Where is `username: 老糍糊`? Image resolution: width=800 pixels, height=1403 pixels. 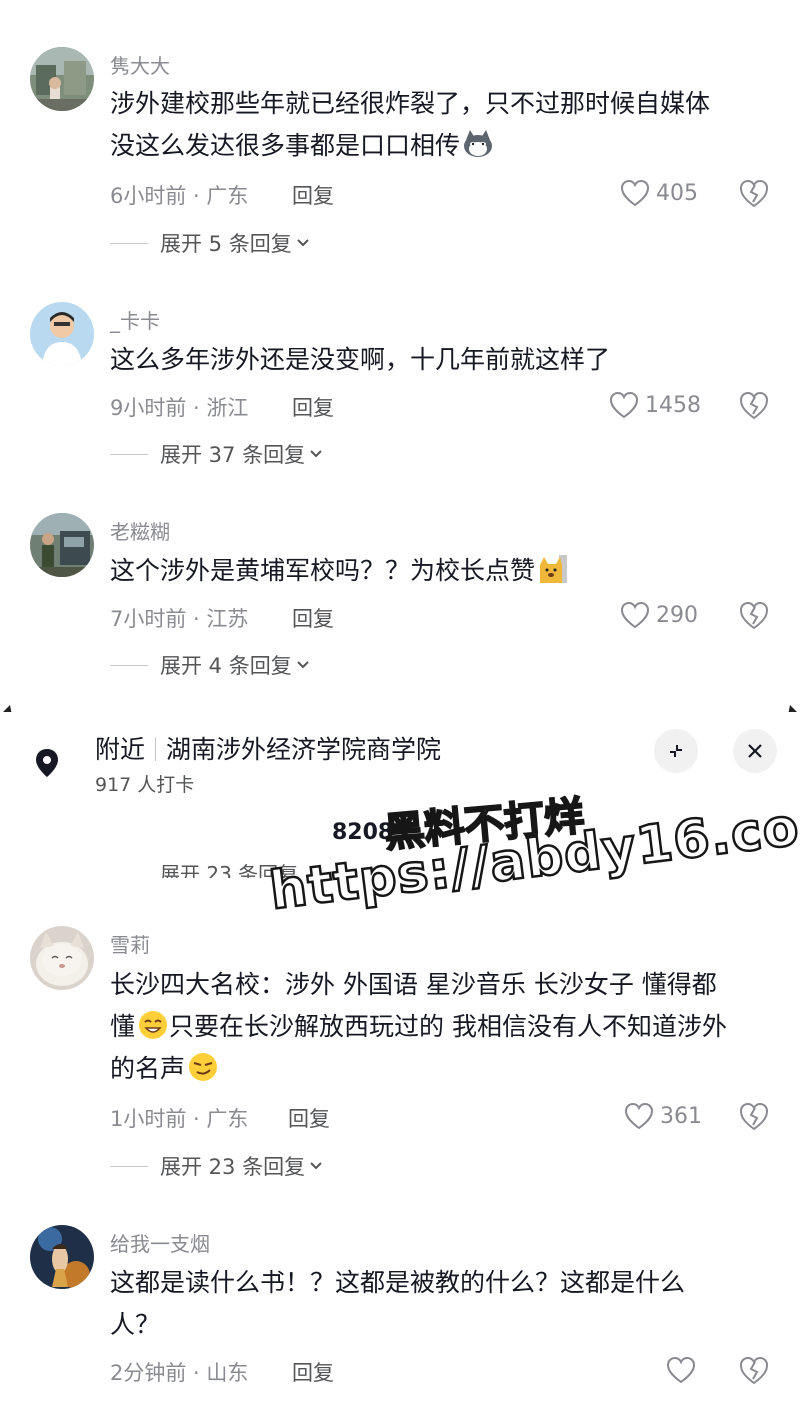
username: 老糍糊 is located at coordinates (140, 530).